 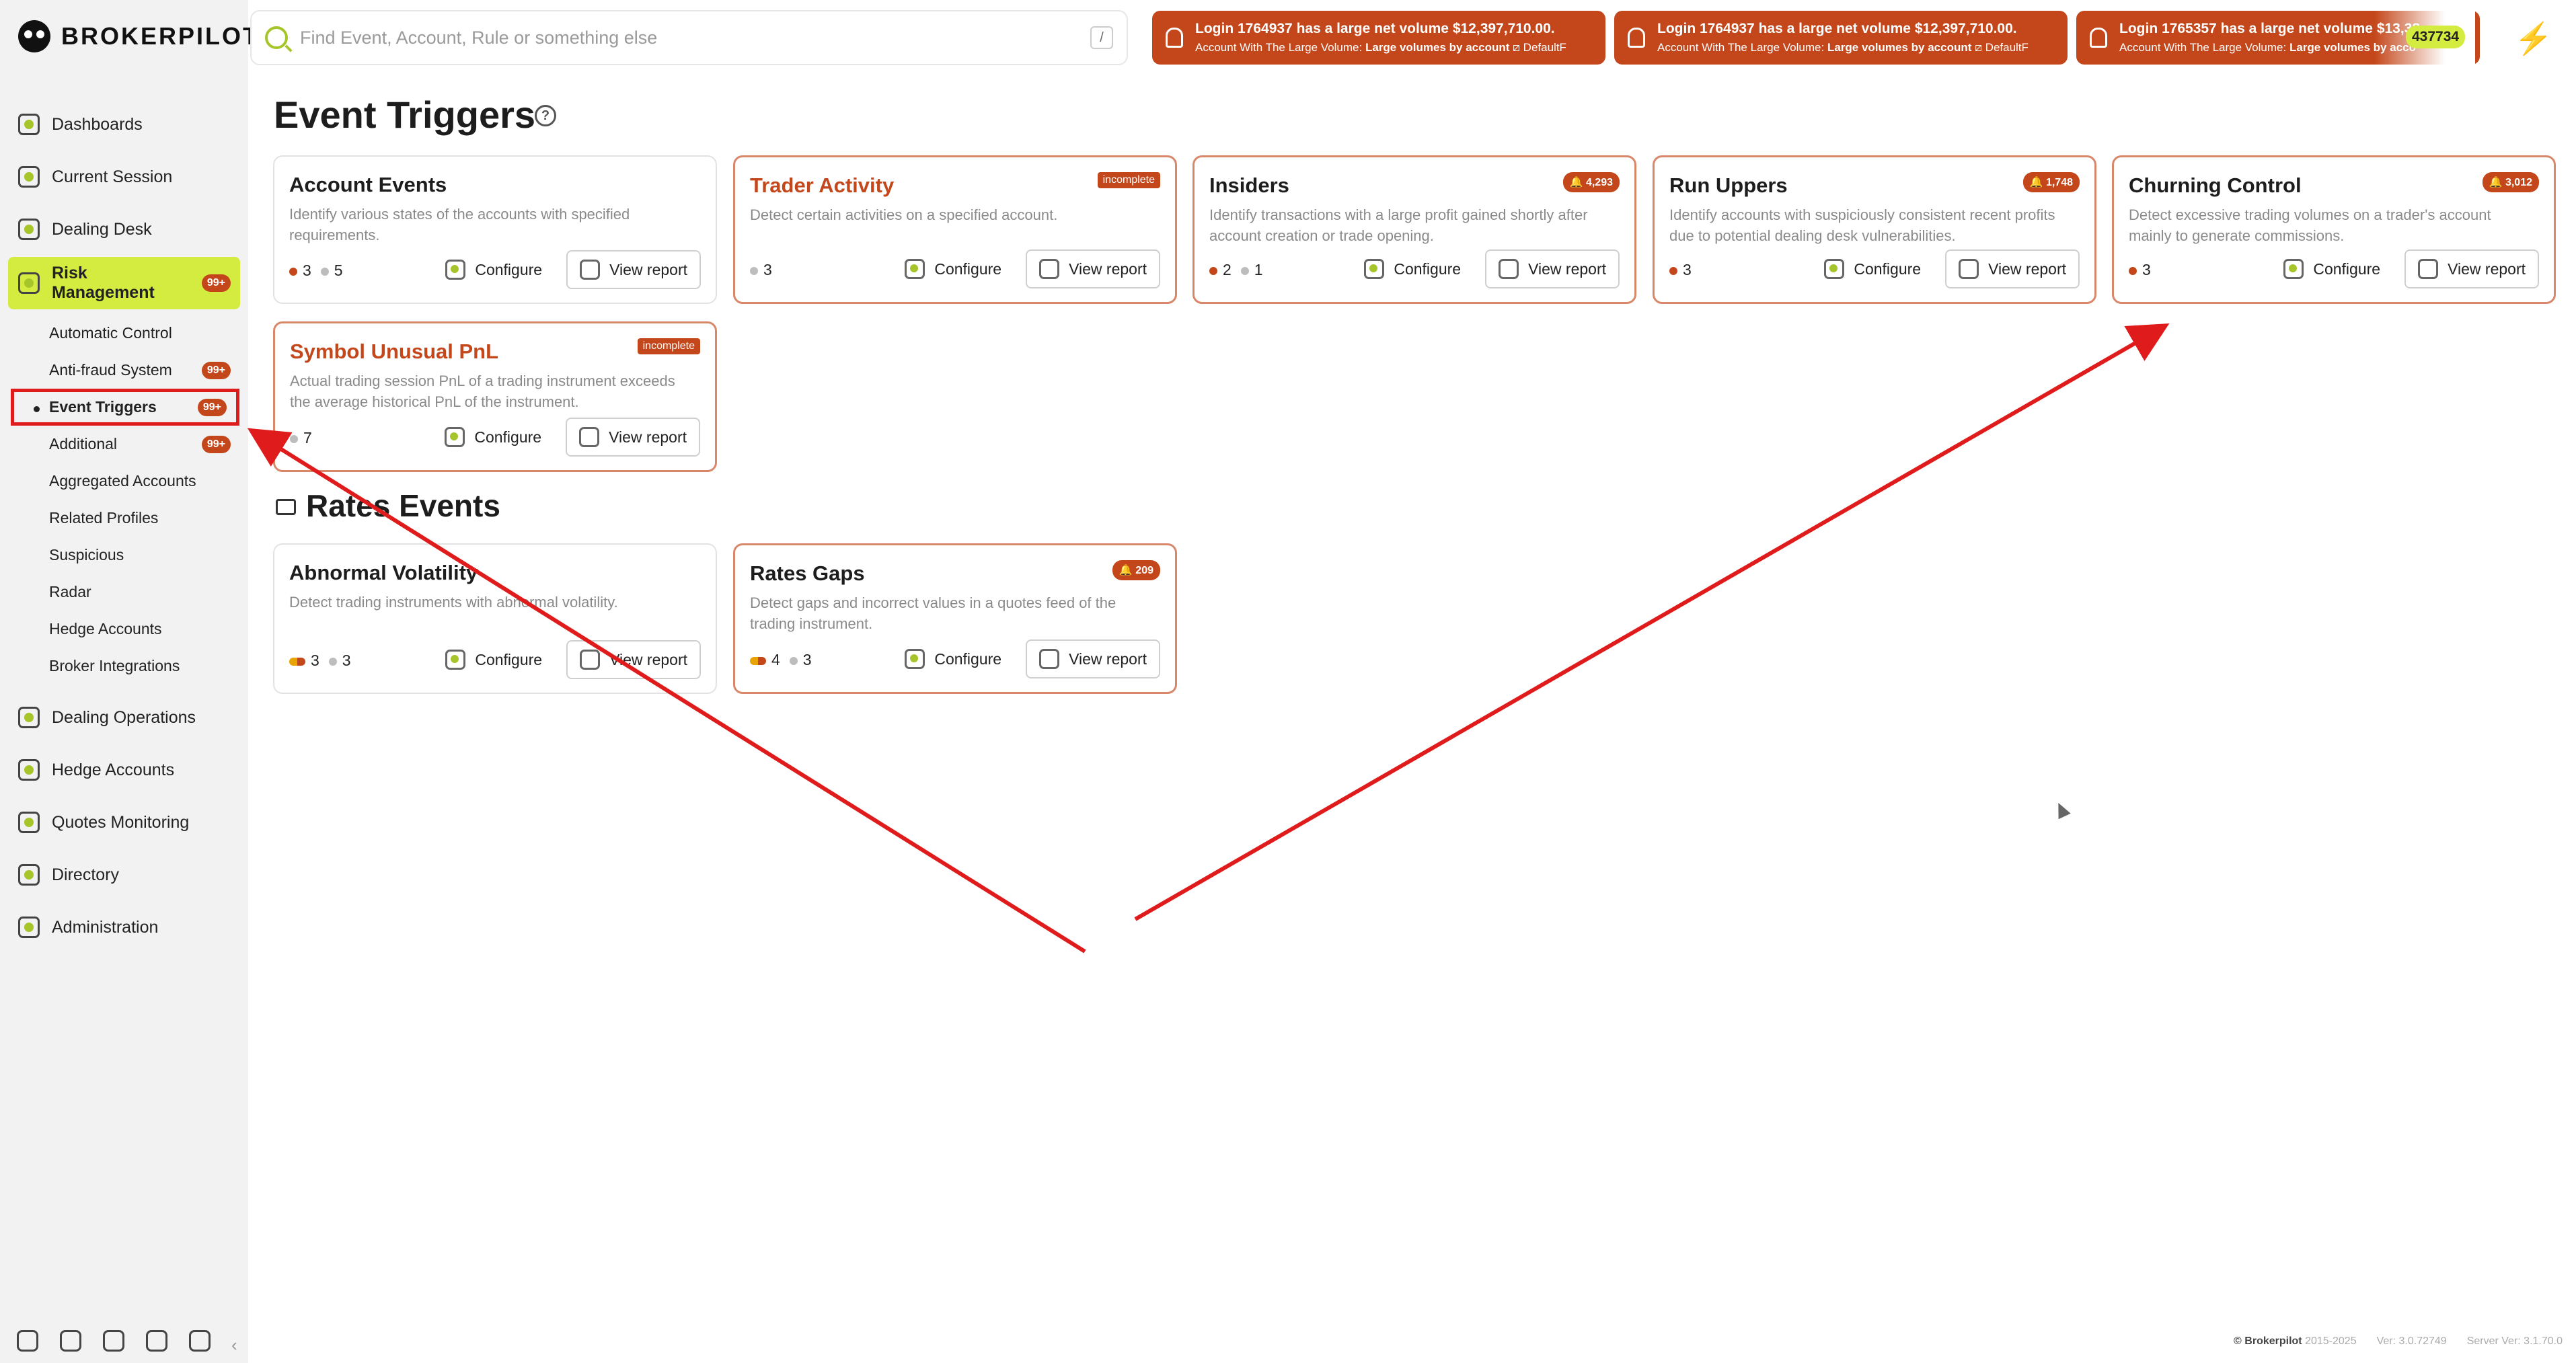 I want to click on notification-group: DefaultF, so click(x=2007, y=47).